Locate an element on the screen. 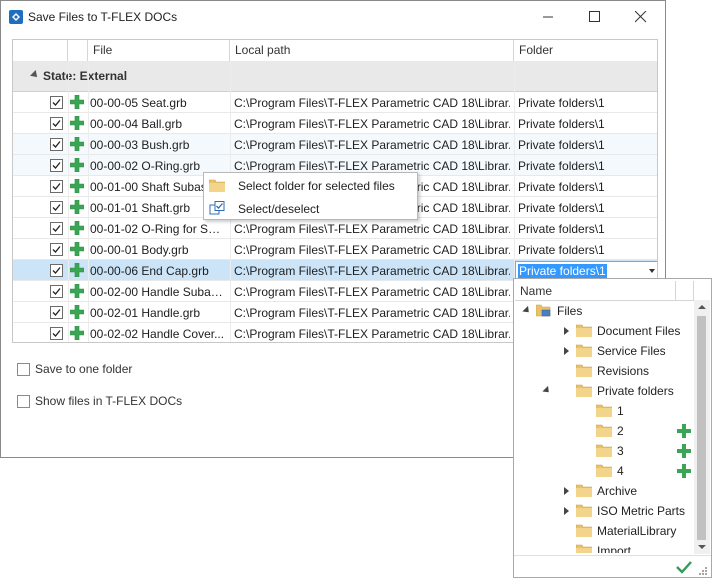  resize-grip-icon is located at coordinates (703, 571).